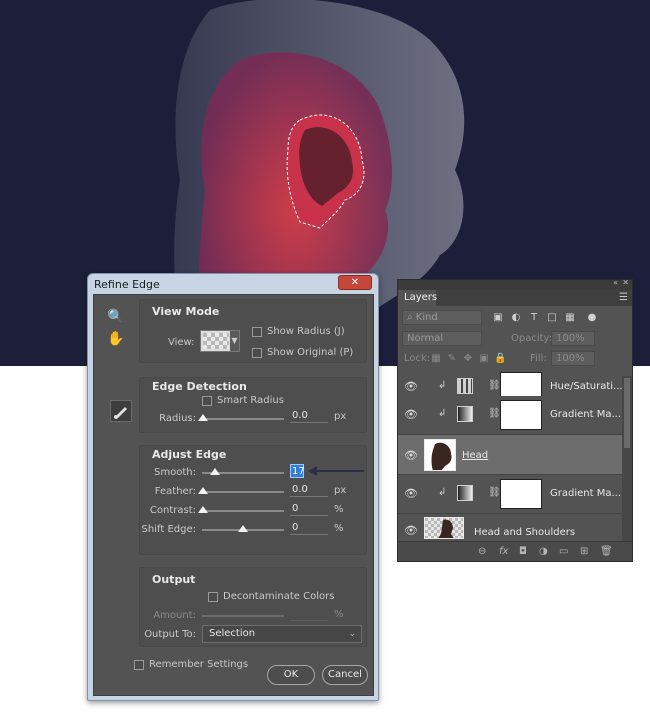  Describe the element at coordinates (181, 342) in the screenshot. I see `view-label: View:` at that location.